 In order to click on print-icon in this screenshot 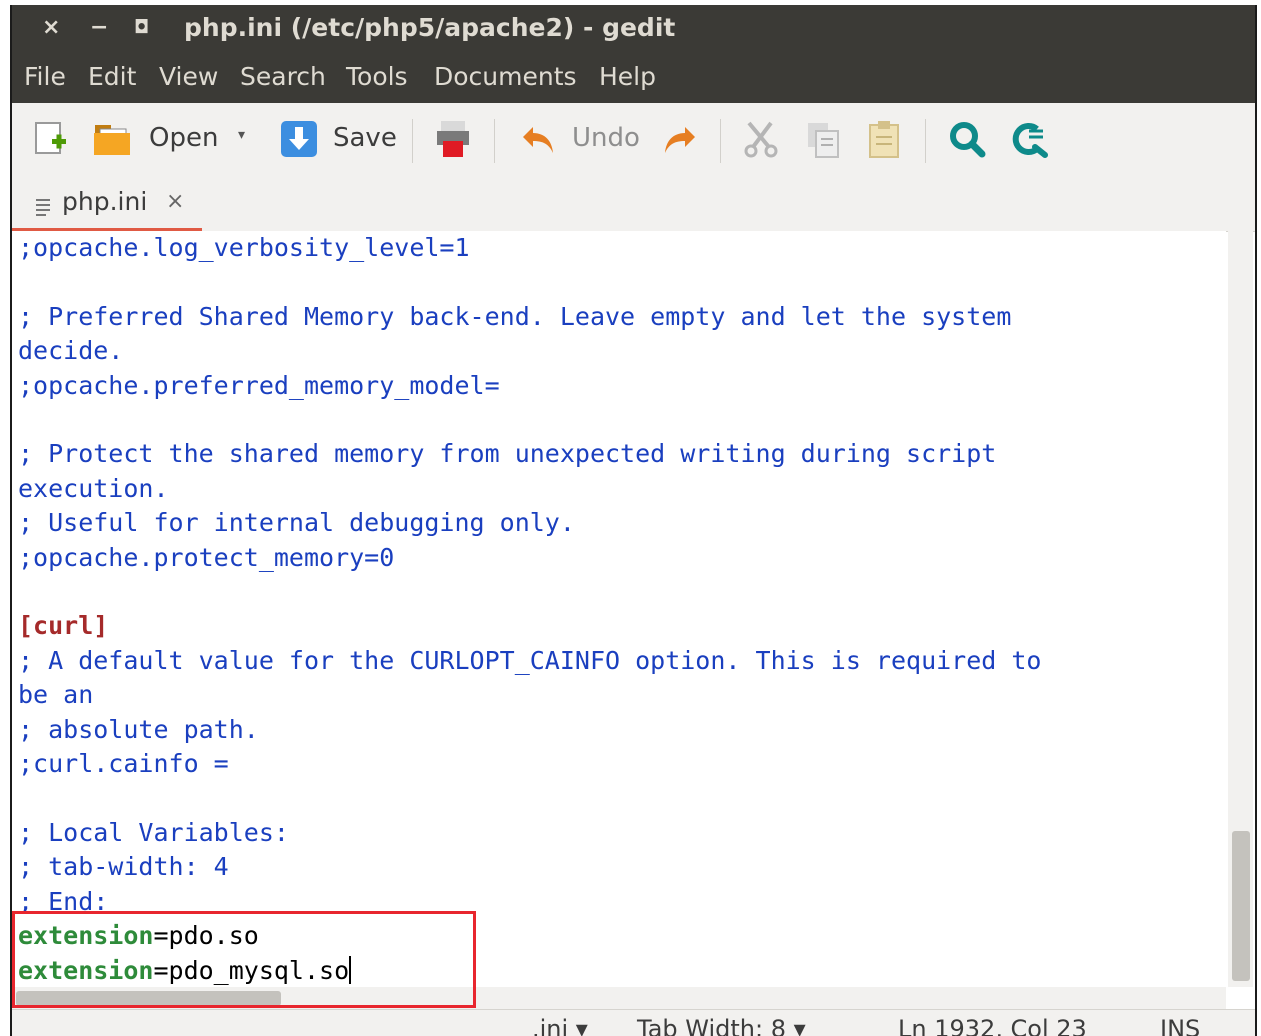, I will do `click(453, 139)`.